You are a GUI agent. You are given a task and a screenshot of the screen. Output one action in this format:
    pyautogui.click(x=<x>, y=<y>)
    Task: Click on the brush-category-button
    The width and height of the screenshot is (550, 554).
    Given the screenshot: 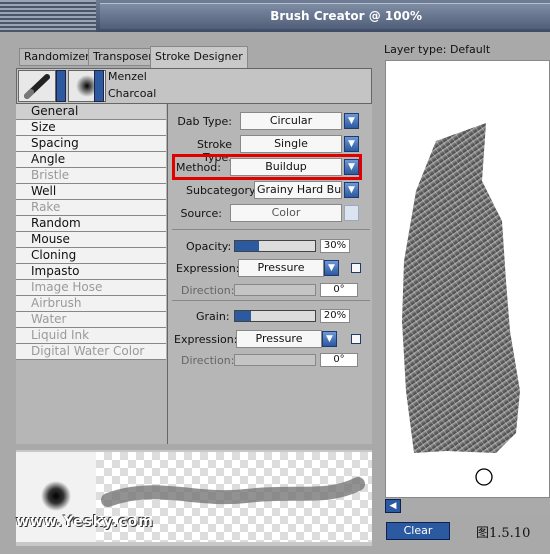 What is the action you would take?
    pyautogui.click(x=37, y=86)
    